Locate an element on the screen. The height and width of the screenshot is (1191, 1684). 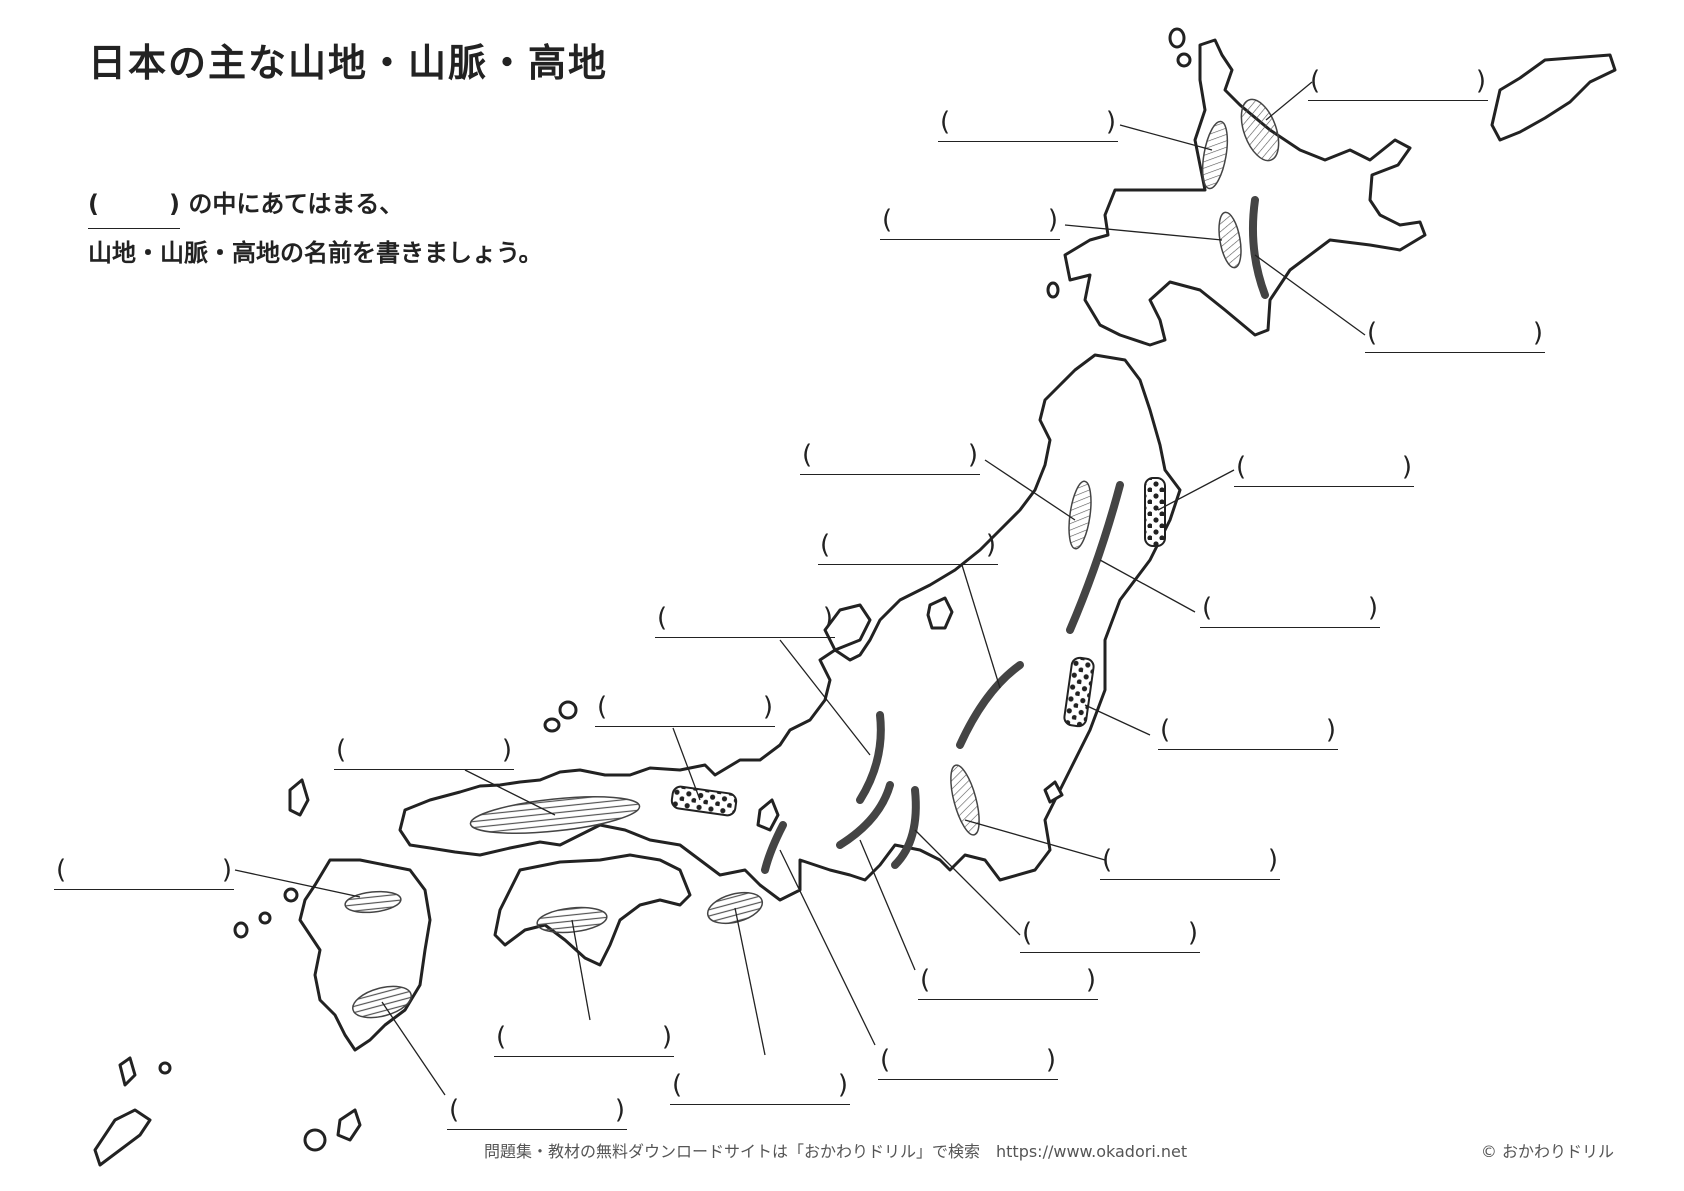
small-island-north is located at coordinates (1177, 38).